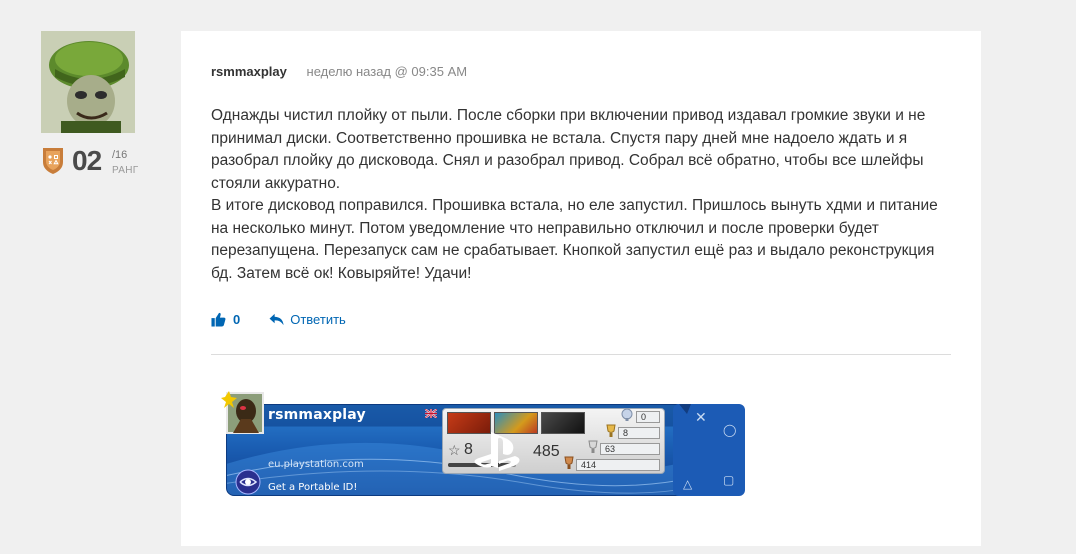  Describe the element at coordinates (618, 465) in the screenshot. I see `trophy-count-bronze: 414` at that location.